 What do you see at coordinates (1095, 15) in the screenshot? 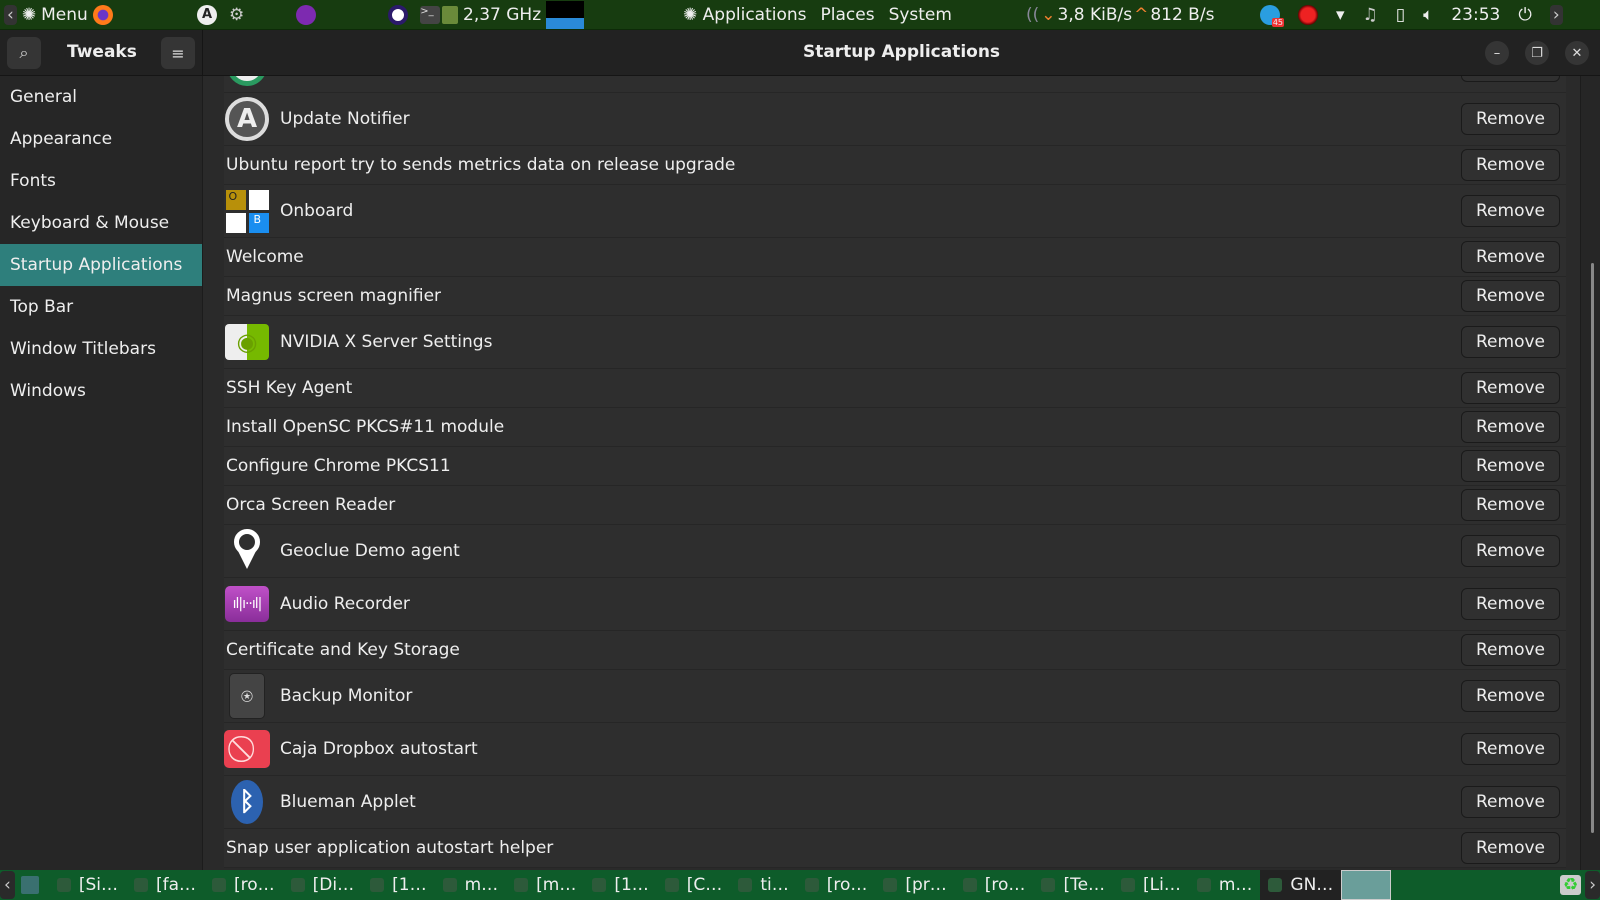
I see `net-down-speed: 3,8 KiB/s` at bounding box center [1095, 15].